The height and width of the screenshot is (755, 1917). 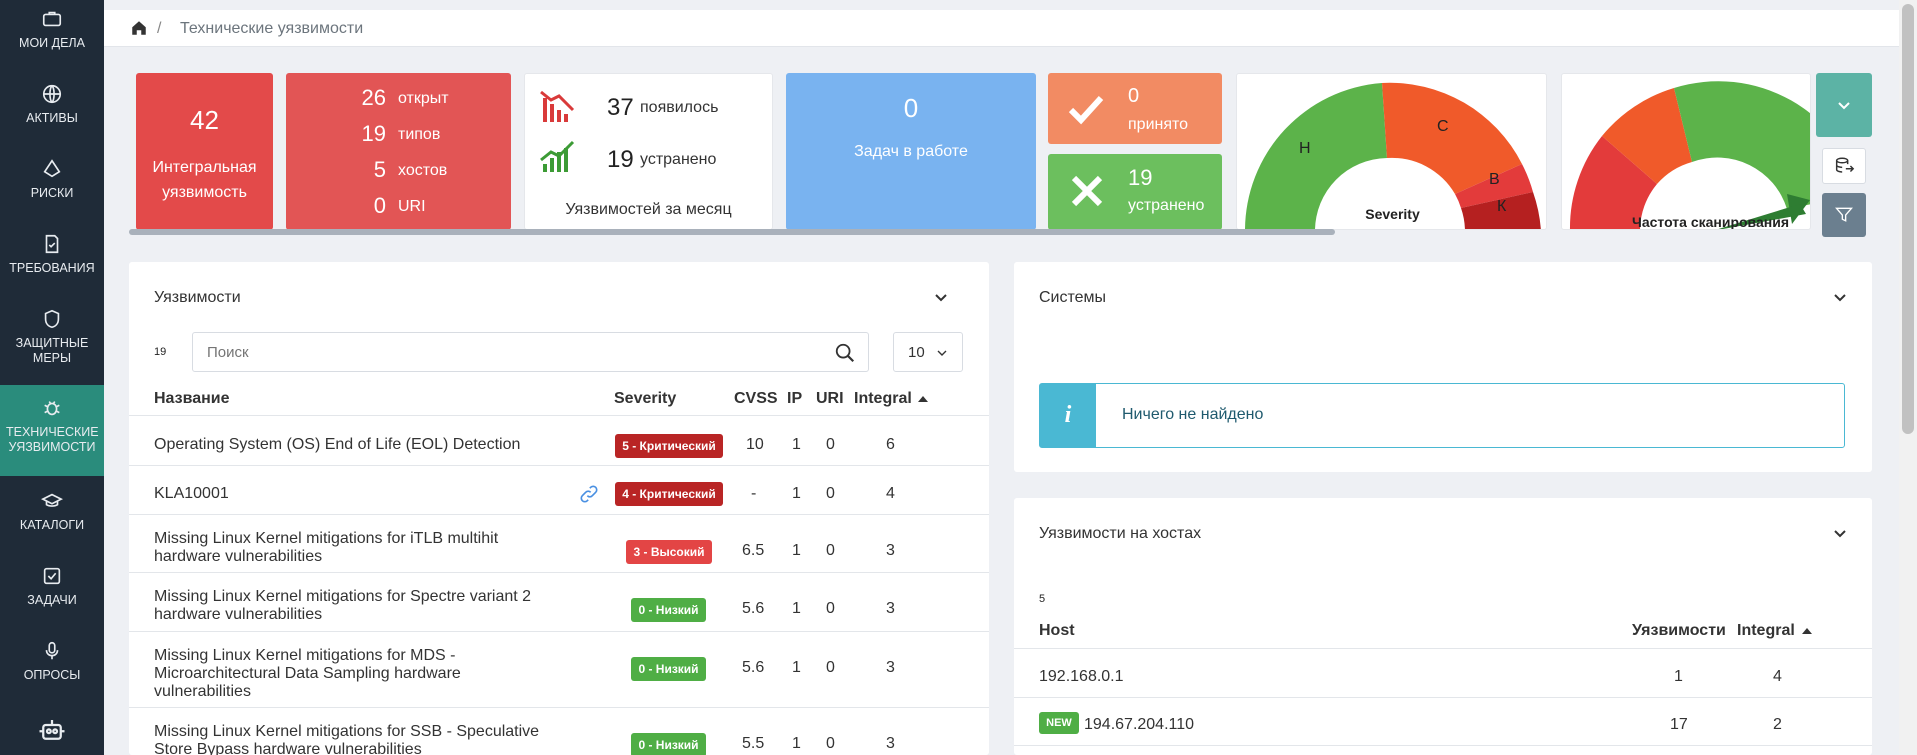 What do you see at coordinates (52, 675) in the screenshot?
I see `sidebar-item-label: ОПРОСЫ` at bounding box center [52, 675].